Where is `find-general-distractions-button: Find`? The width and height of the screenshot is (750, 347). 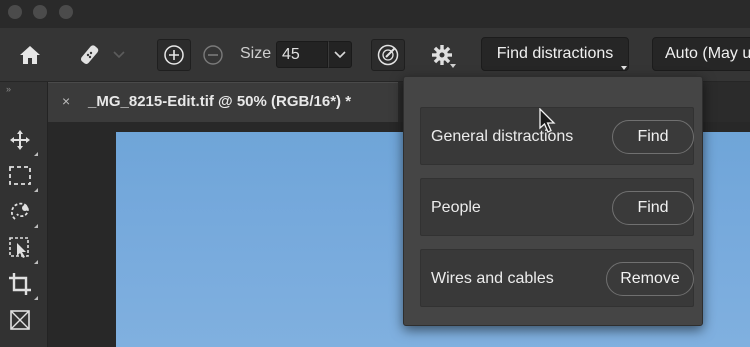 find-general-distractions-button: Find is located at coordinates (653, 137).